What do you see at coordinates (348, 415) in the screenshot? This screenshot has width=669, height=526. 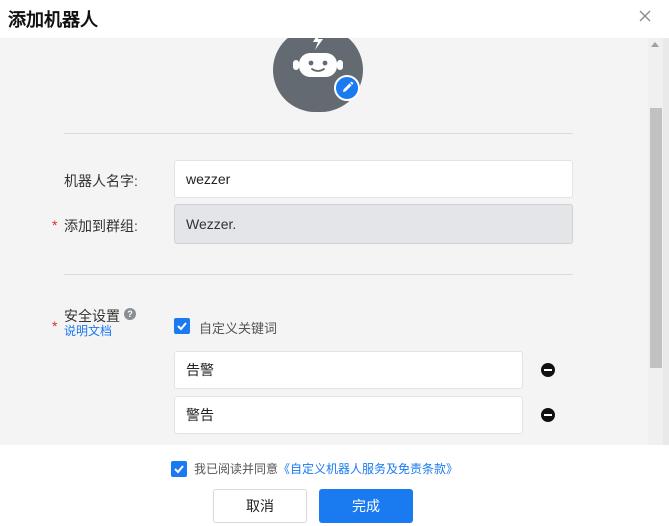 I see `keyword-input: 警告` at bounding box center [348, 415].